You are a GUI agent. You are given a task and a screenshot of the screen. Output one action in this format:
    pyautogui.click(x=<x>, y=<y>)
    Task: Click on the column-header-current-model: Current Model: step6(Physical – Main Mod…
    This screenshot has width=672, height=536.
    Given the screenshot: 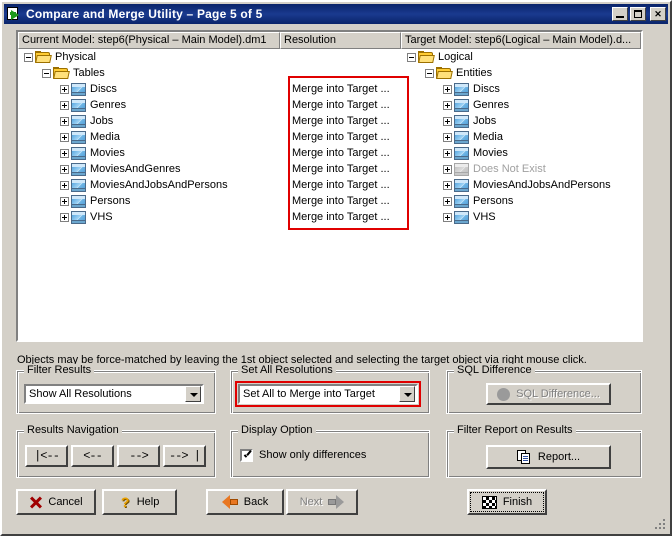 What is the action you would take?
    pyautogui.click(x=149, y=40)
    